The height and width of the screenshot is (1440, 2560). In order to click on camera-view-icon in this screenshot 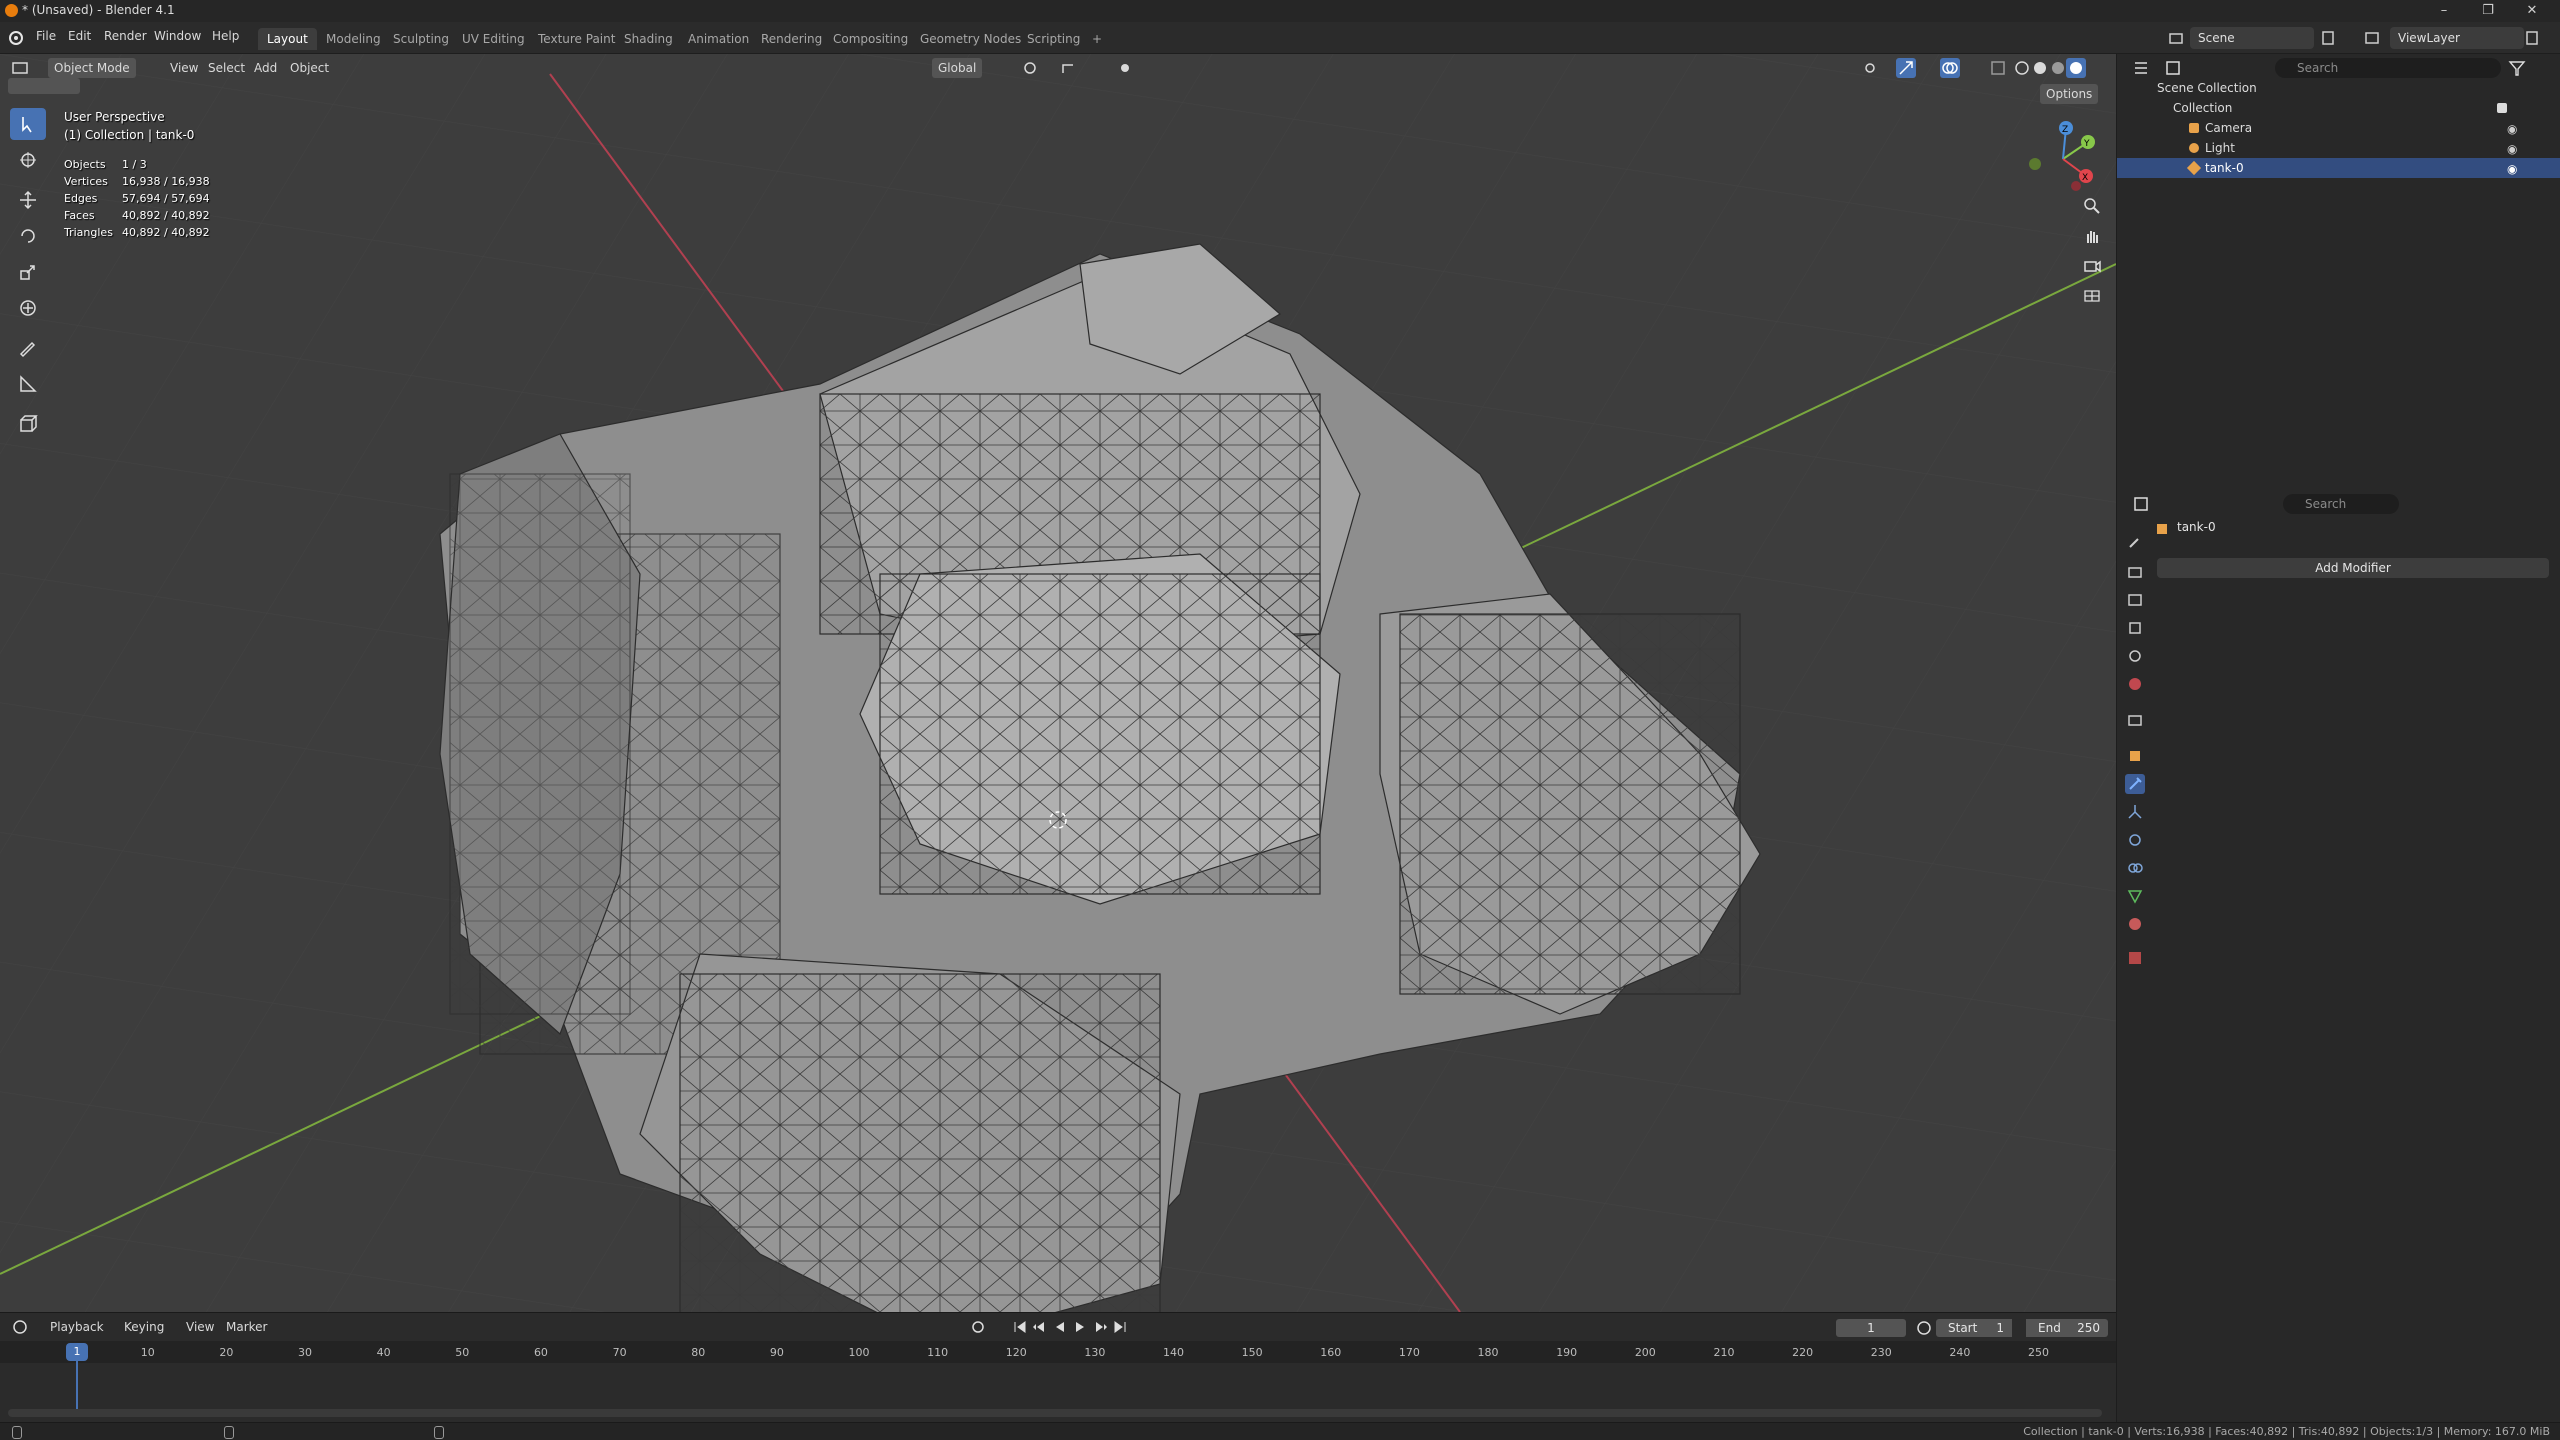, I will do `click(2092, 266)`.